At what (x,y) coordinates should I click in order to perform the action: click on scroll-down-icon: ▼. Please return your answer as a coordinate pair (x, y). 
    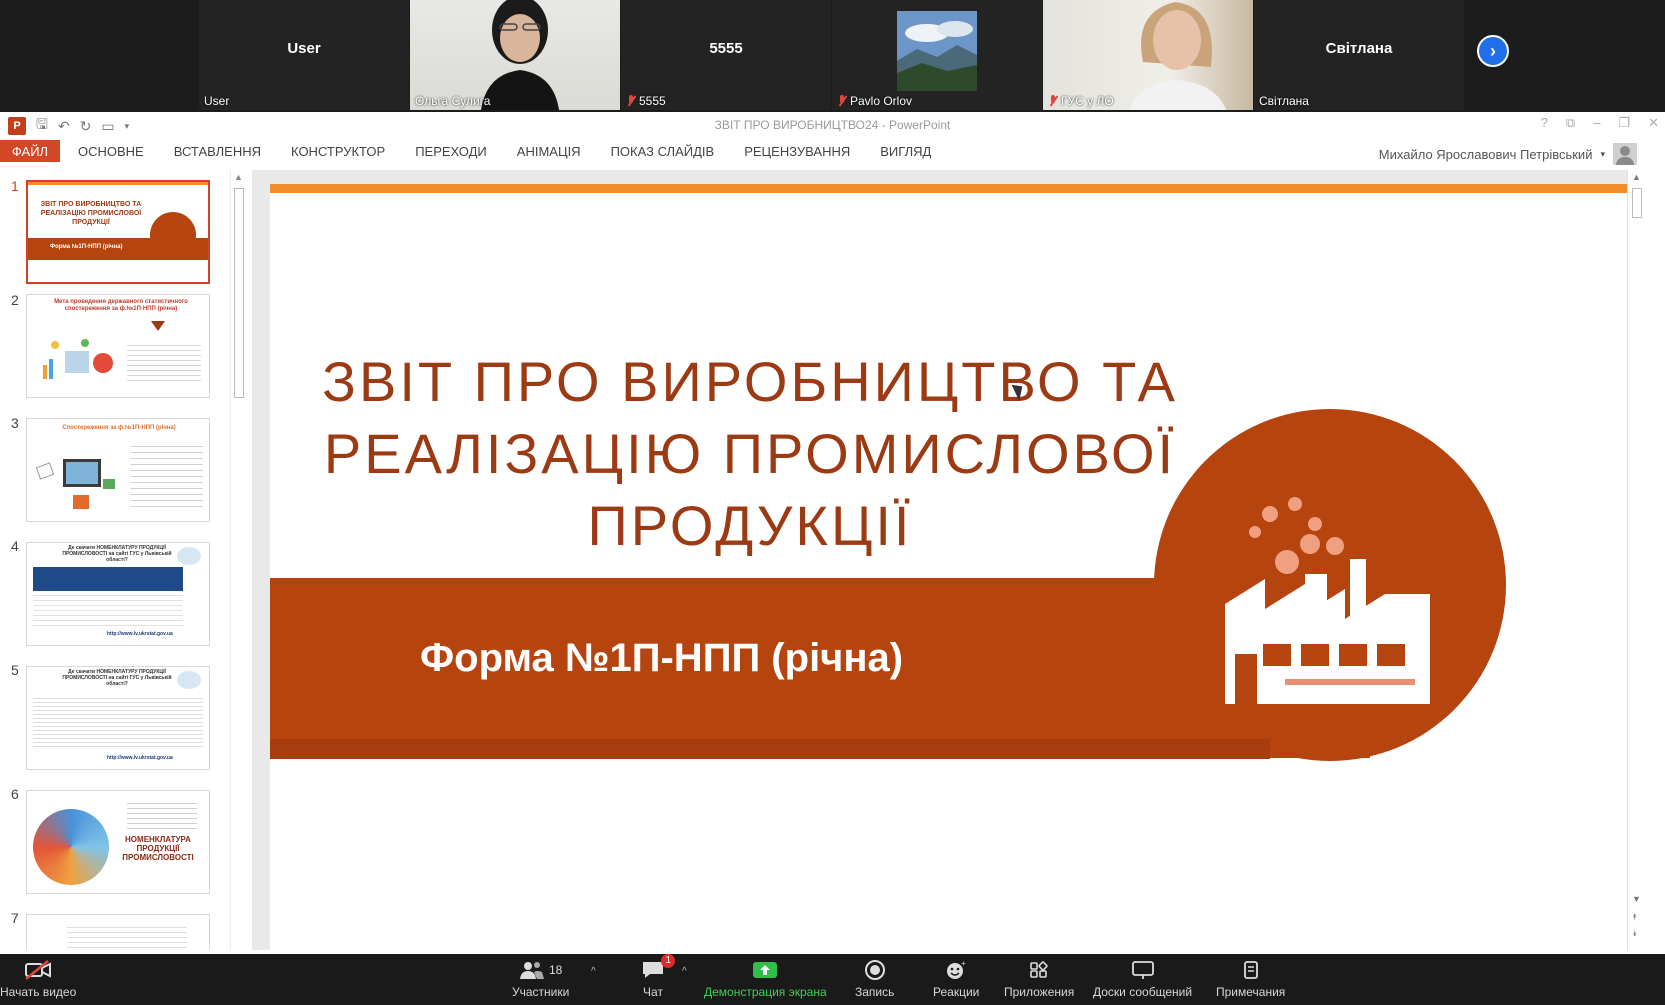
    Looking at the image, I should click on (1636, 899).